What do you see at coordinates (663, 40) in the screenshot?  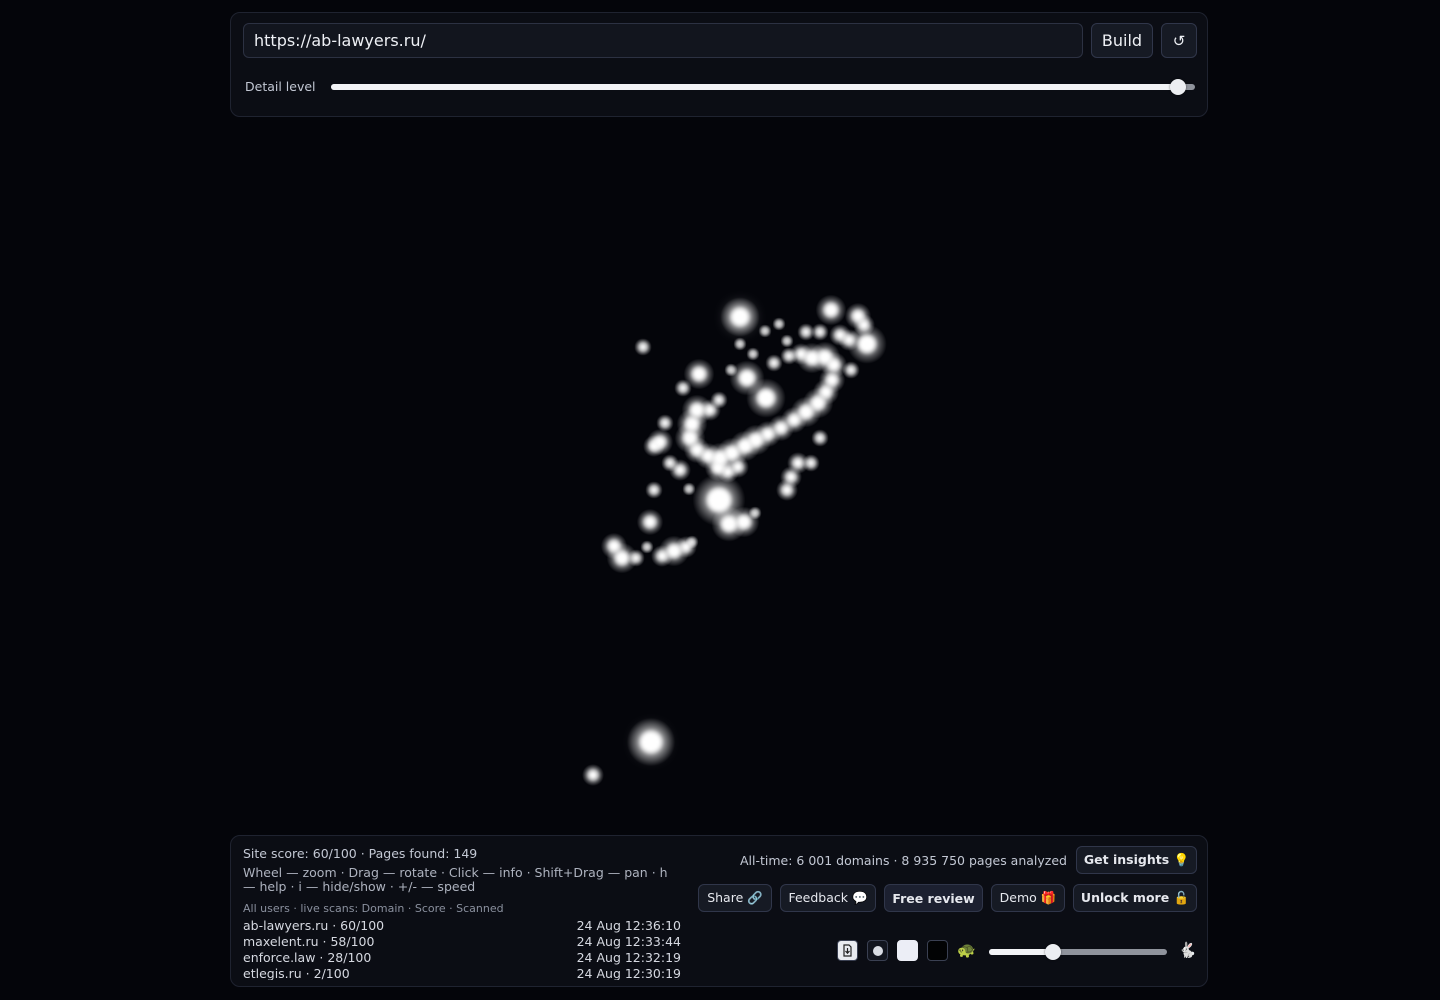 I see `url-input` at bounding box center [663, 40].